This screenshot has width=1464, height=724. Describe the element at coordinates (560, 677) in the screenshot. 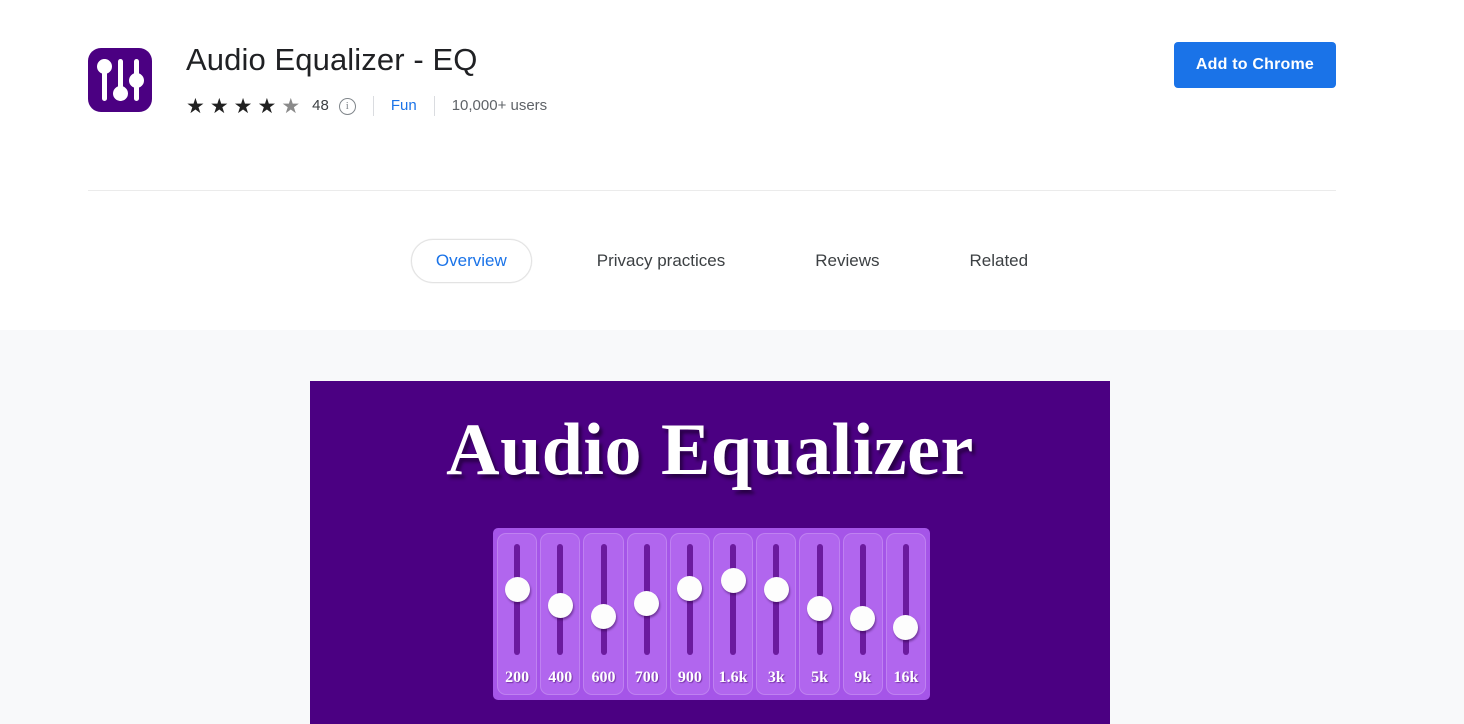

I see `eq-band-label: 400` at that location.